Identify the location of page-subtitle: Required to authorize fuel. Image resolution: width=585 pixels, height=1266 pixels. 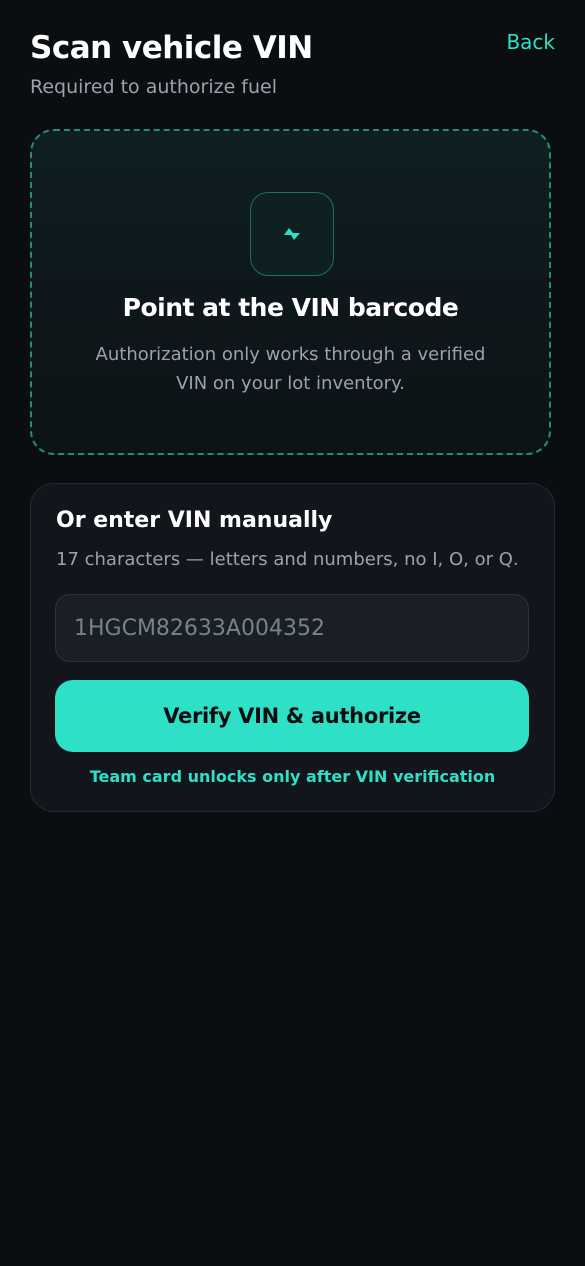
(154, 87).